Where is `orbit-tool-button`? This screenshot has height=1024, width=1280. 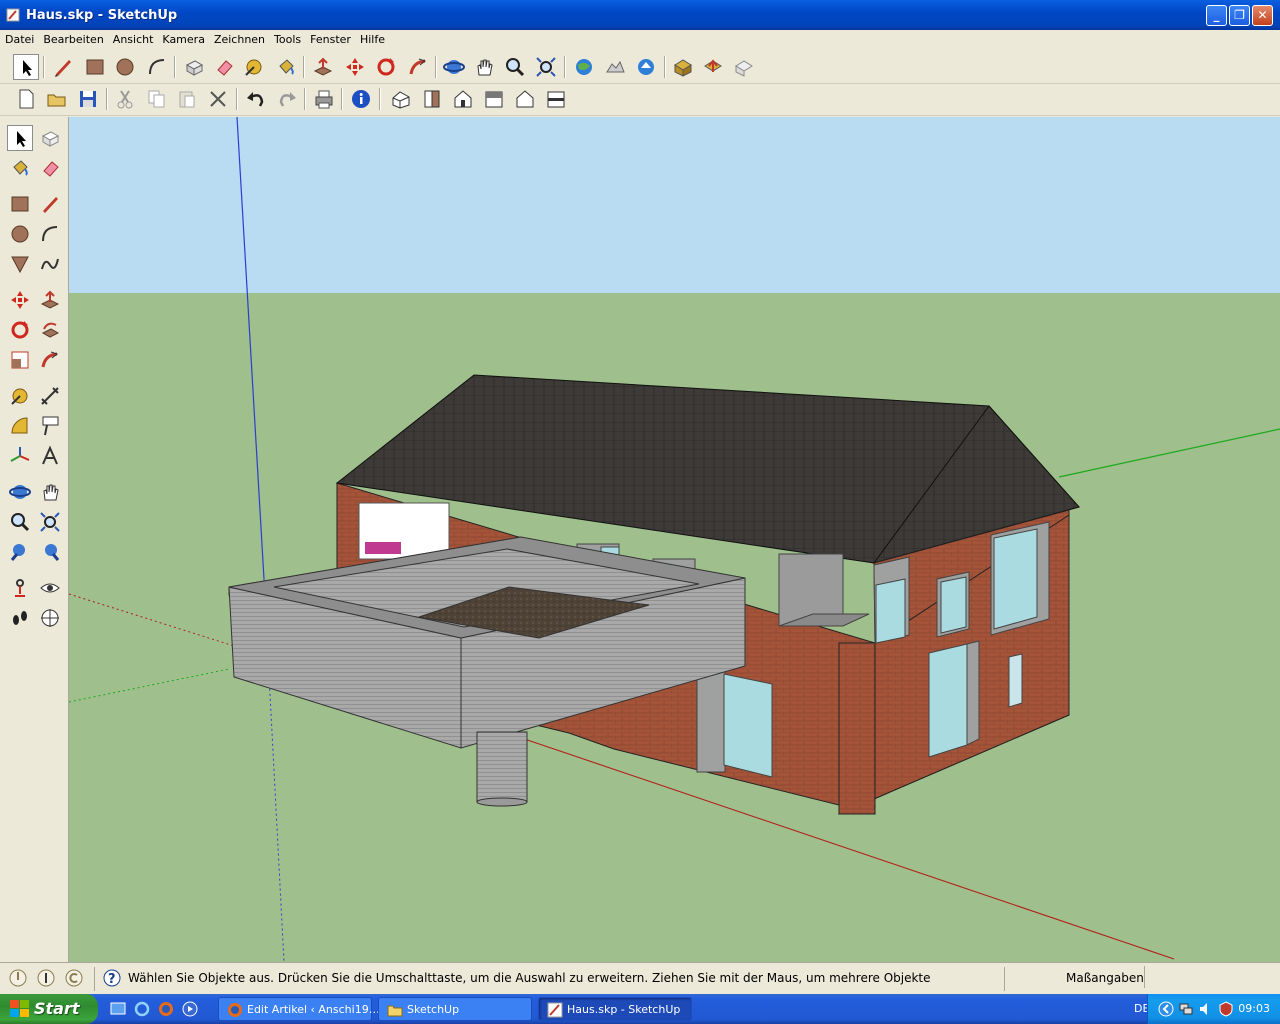
orbit-tool-button is located at coordinates (454, 67).